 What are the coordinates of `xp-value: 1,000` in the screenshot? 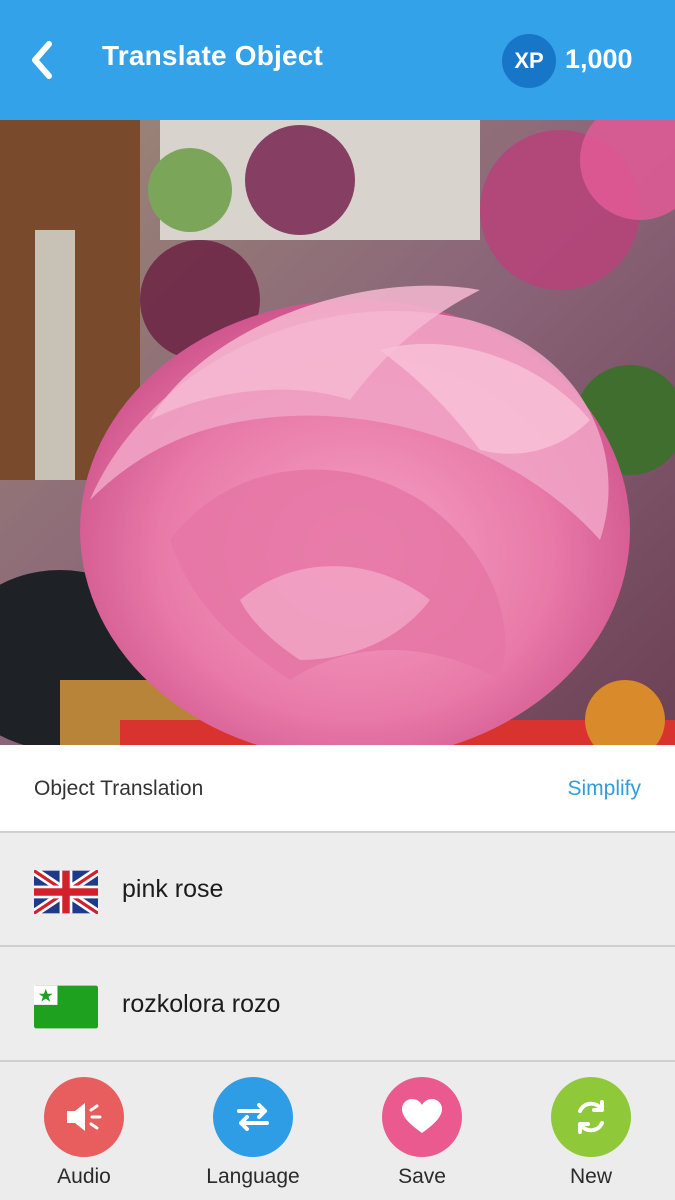 It's located at (599, 59).